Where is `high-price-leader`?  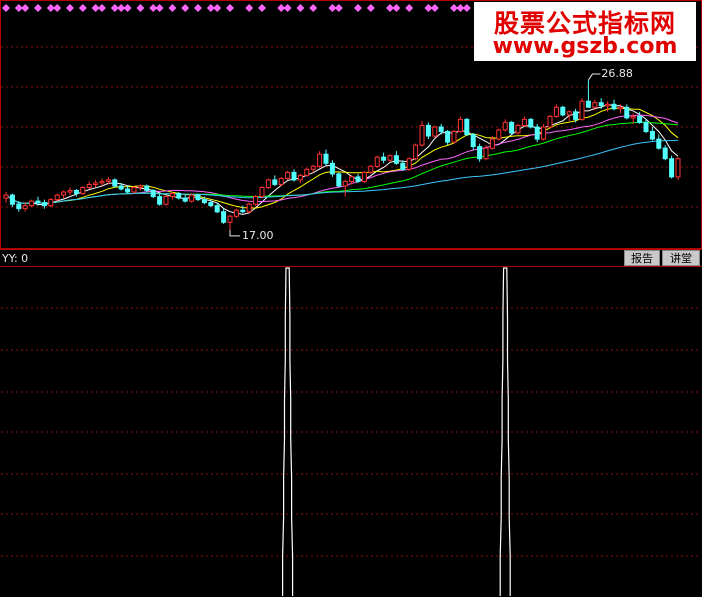 high-price-leader is located at coordinates (594, 77).